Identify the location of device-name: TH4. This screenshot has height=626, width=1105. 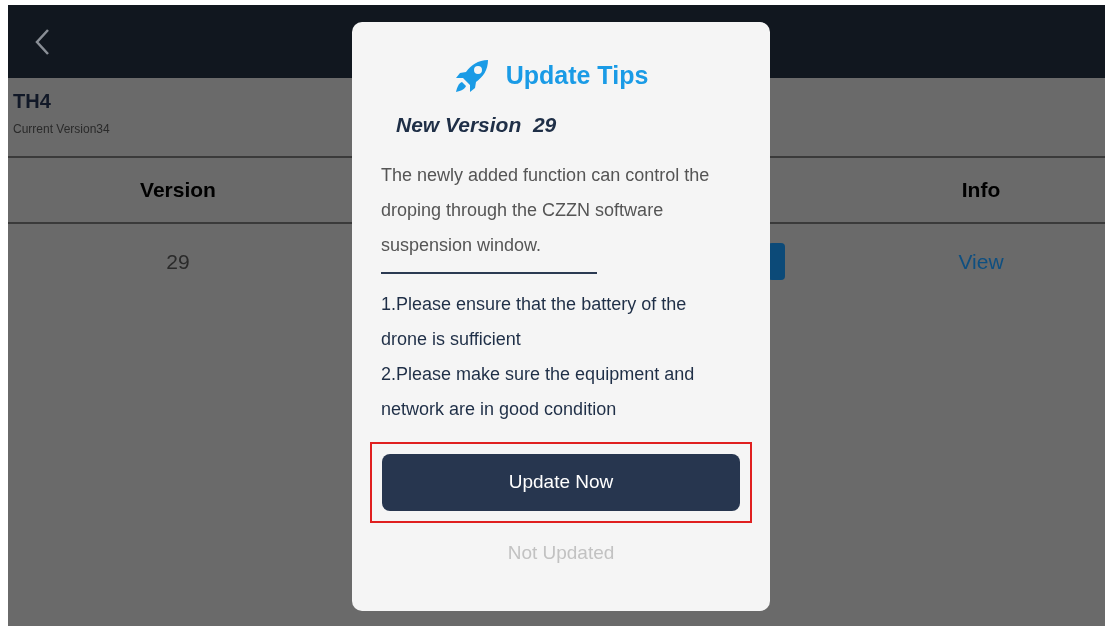
(32, 101).